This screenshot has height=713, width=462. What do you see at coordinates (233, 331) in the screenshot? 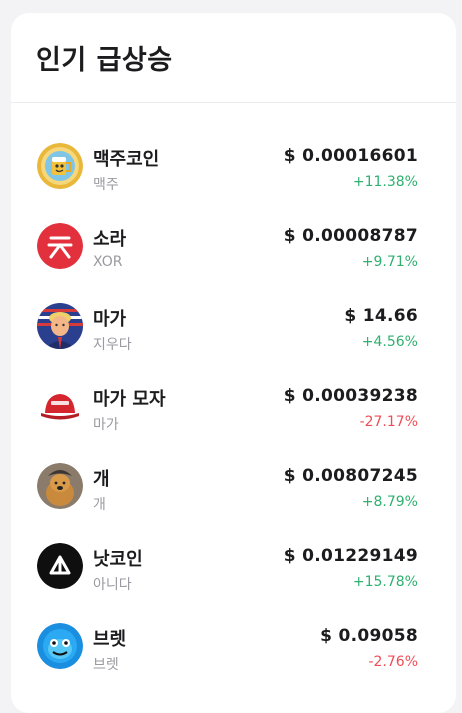
I see `coin-row-maga: 마가 지우다 $ 14.66 +4.56%` at bounding box center [233, 331].